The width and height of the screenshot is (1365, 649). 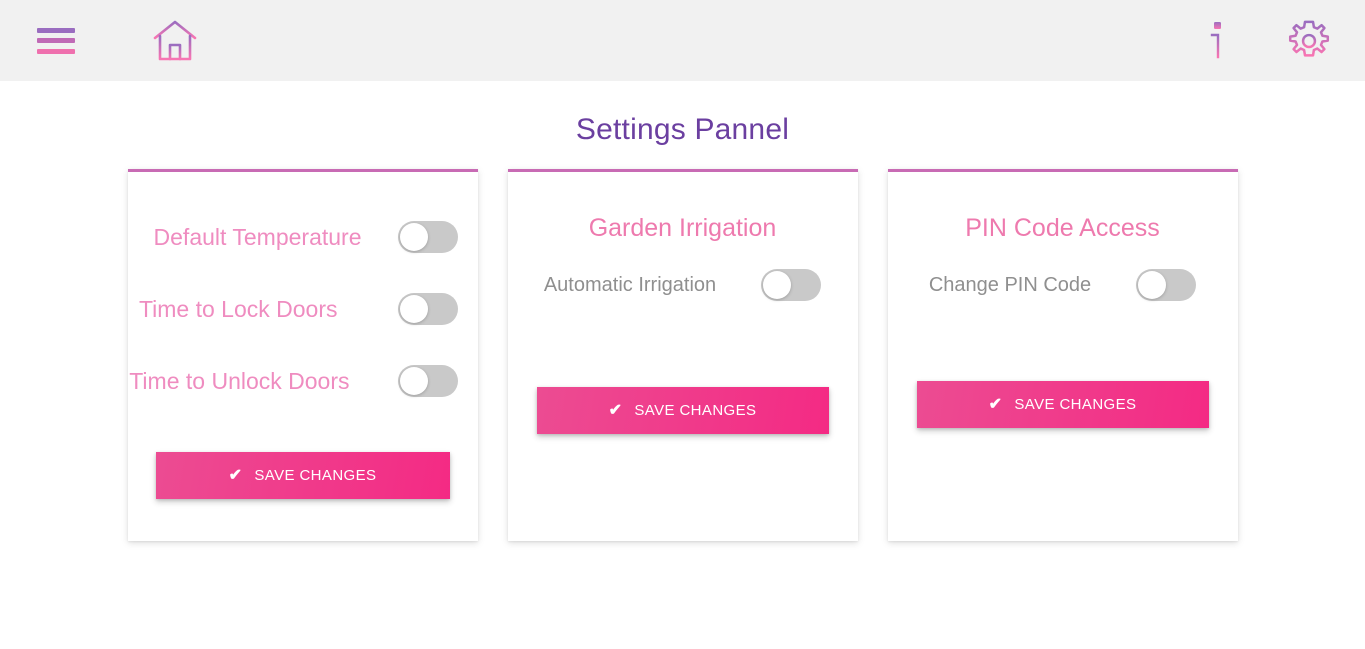 What do you see at coordinates (630, 284) in the screenshot?
I see `setting-label: Automatic Irrigation` at bounding box center [630, 284].